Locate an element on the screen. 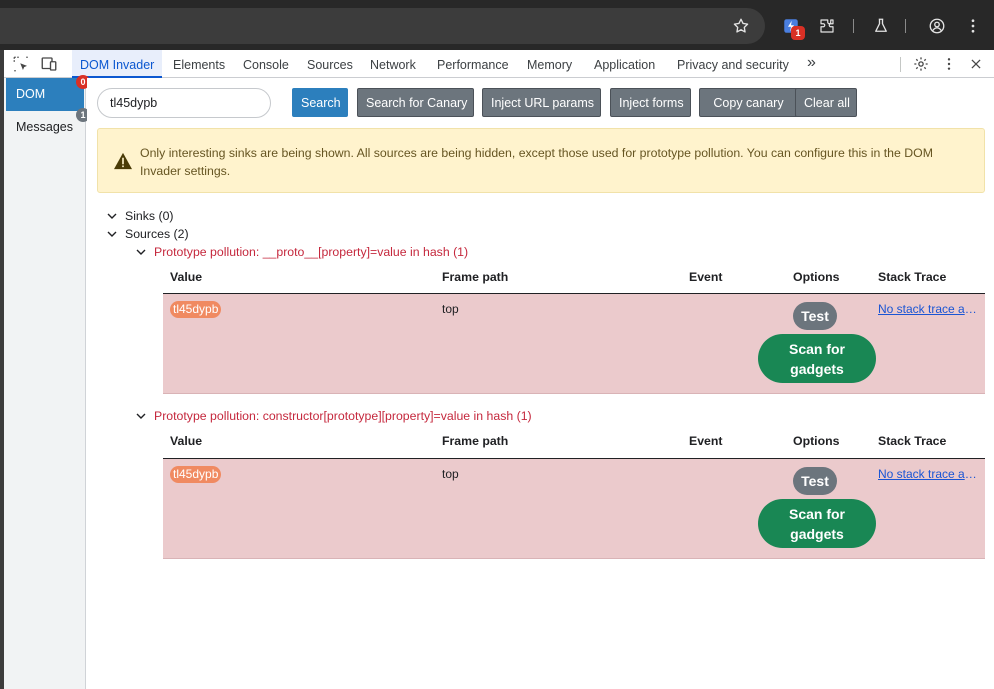 The image size is (994, 689). burp-extension-icon: 1 is located at coordinates (792, 27).